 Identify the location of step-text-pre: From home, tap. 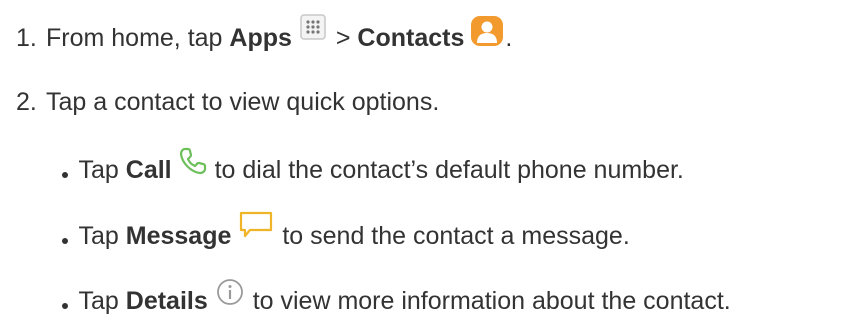
(138, 38).